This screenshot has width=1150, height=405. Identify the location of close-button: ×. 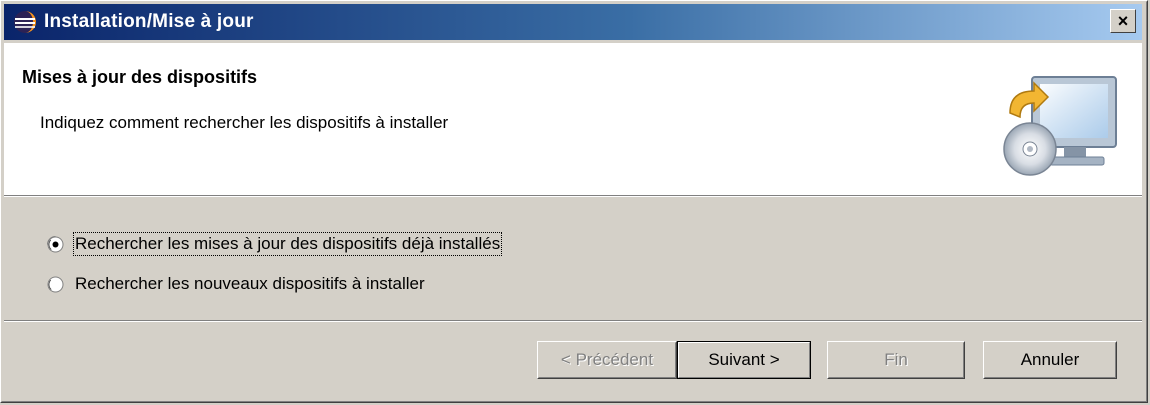
(1123, 21).